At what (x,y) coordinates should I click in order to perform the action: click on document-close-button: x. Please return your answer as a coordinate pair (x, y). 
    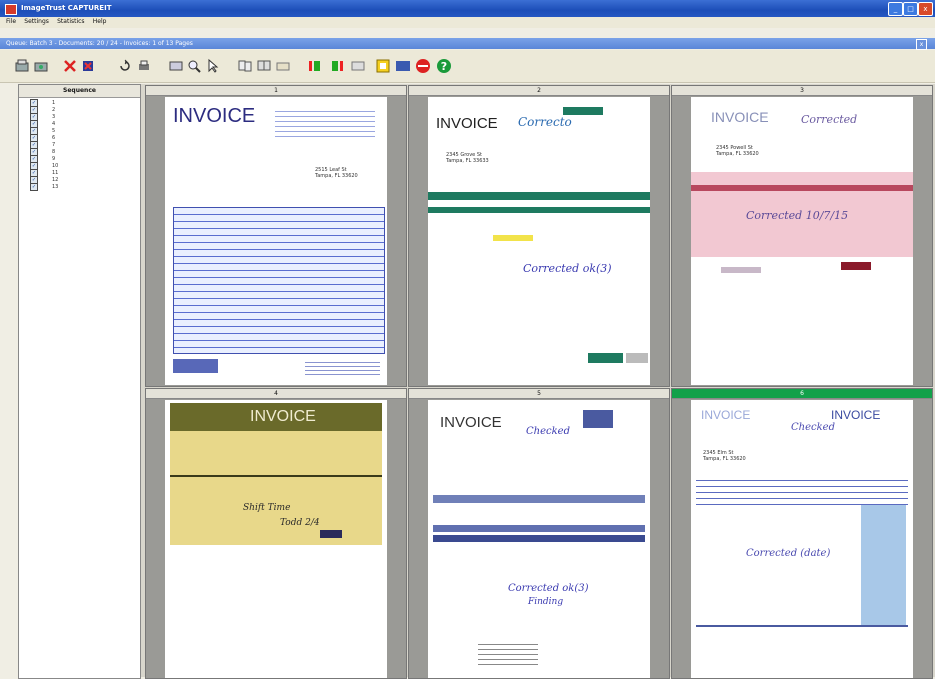
    Looking at the image, I should click on (921, 44).